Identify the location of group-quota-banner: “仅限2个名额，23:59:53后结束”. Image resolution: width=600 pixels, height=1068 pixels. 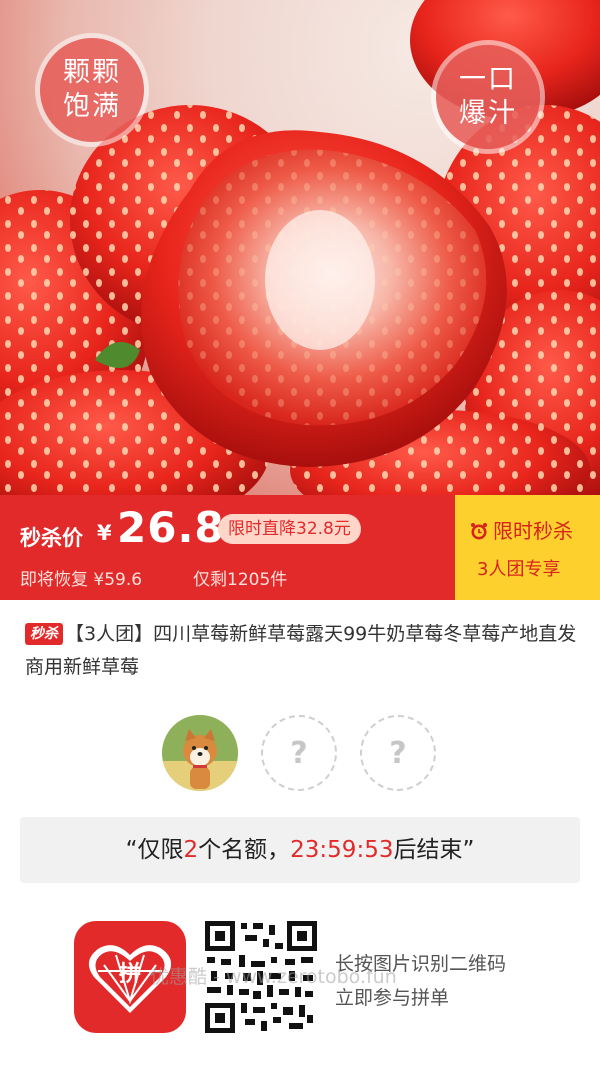
(300, 850).